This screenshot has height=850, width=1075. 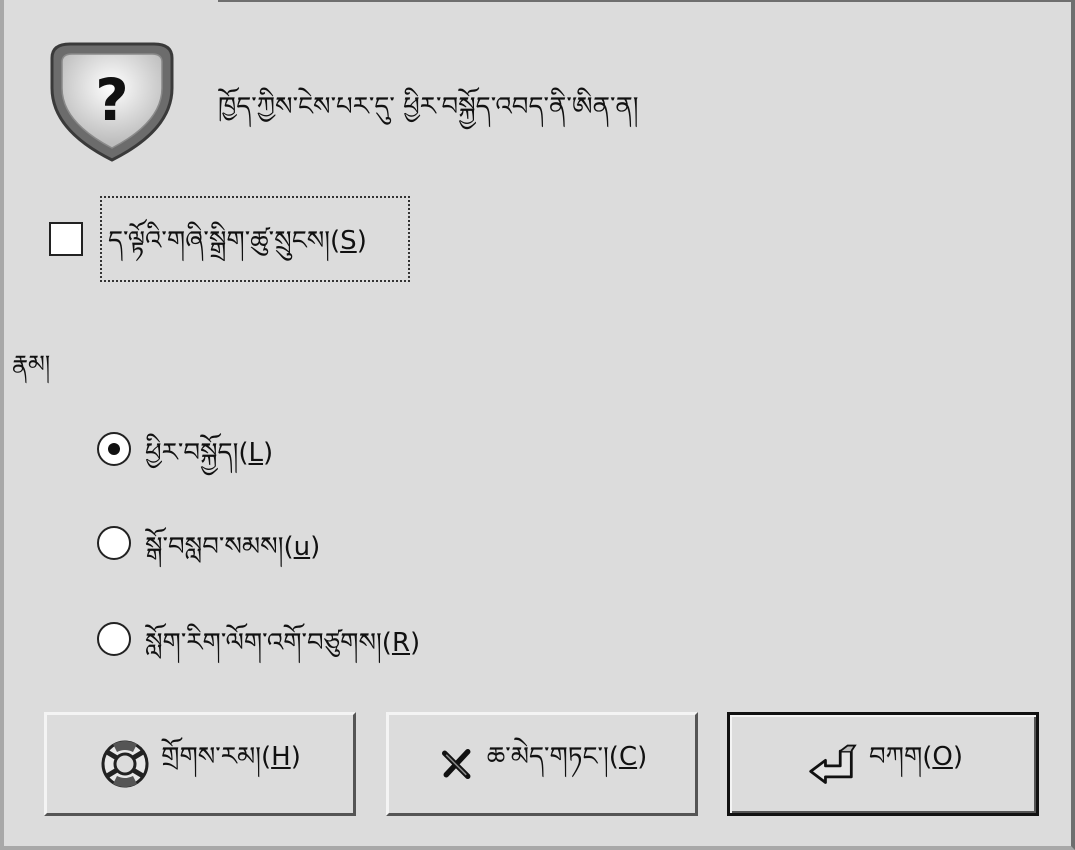 What do you see at coordinates (66, 239) in the screenshot?
I see `save-settings-checkbox` at bounding box center [66, 239].